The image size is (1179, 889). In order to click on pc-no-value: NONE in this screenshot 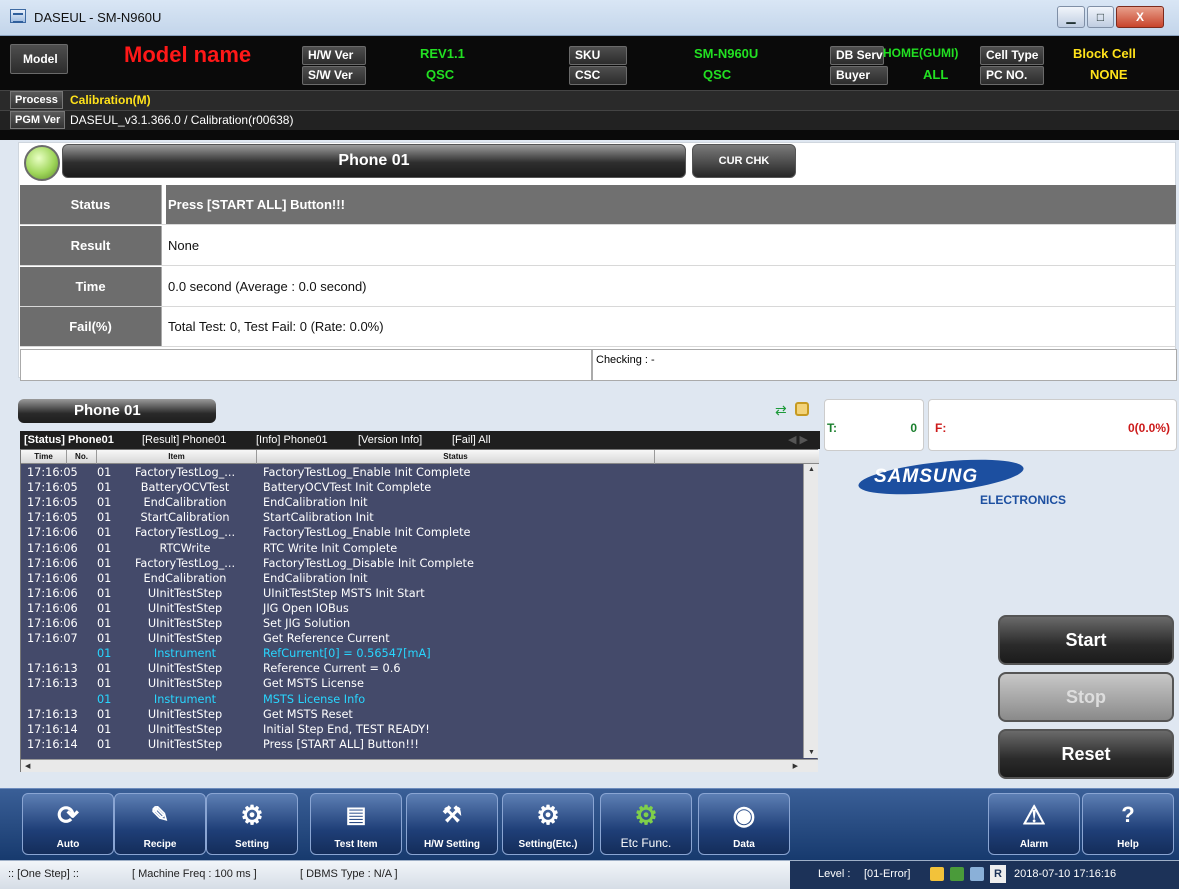, I will do `click(1109, 74)`.